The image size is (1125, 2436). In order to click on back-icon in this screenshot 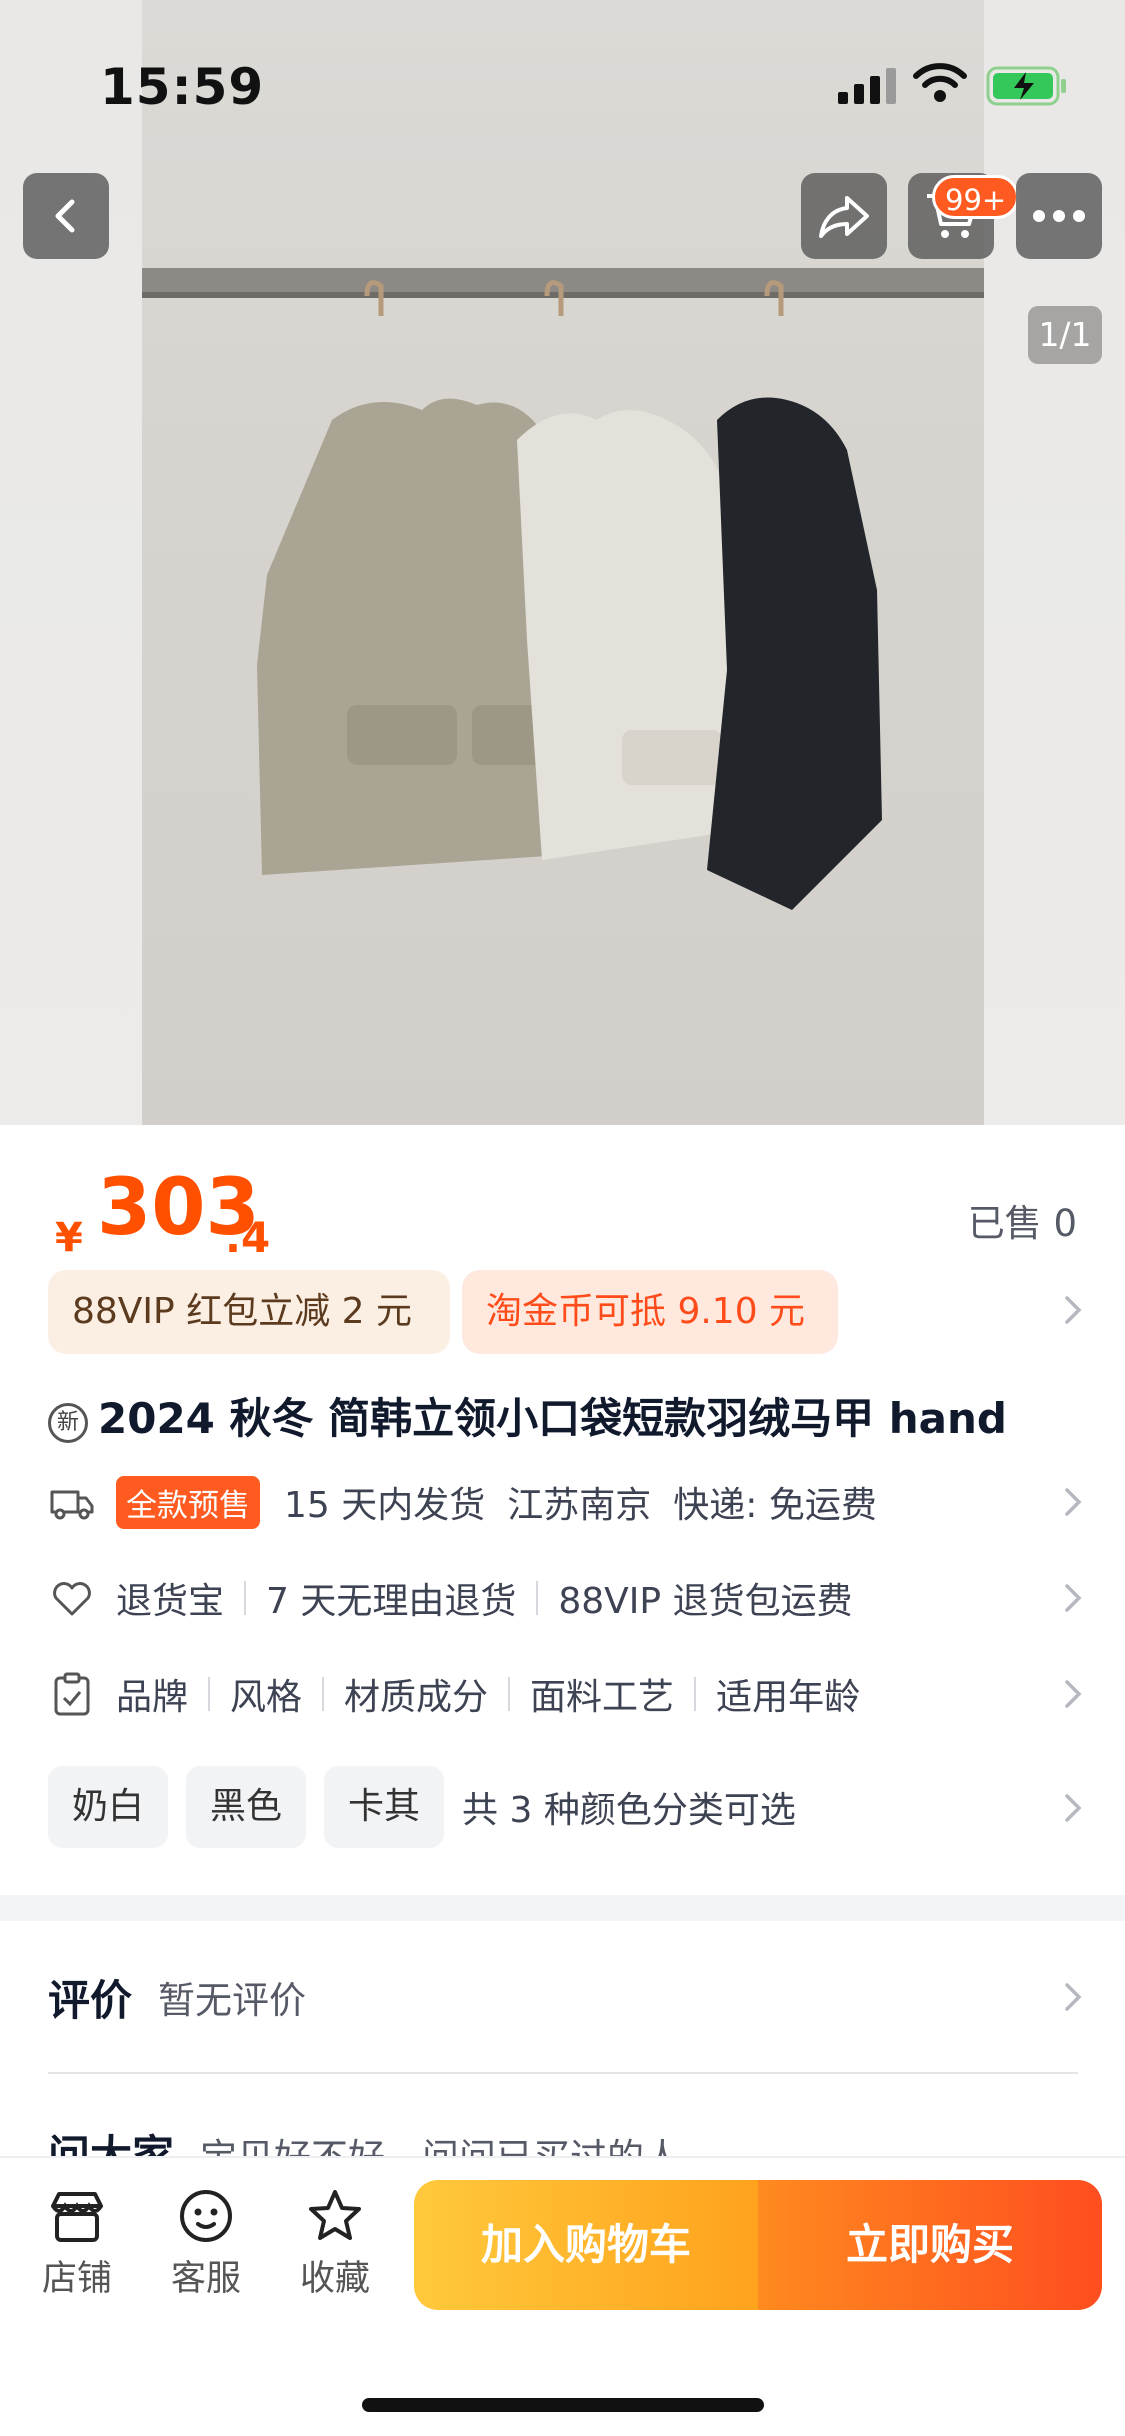, I will do `click(65, 216)`.